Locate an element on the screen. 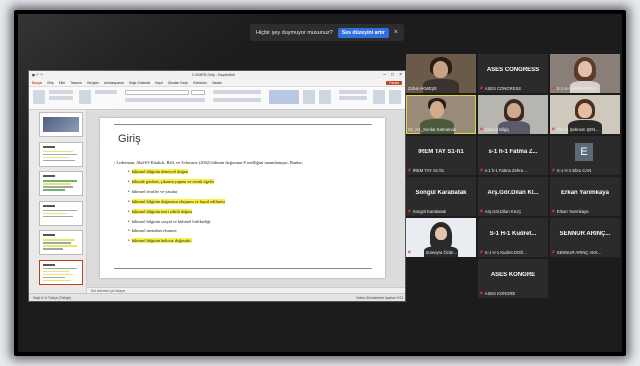  close-icon: × is located at coordinates (396, 32).